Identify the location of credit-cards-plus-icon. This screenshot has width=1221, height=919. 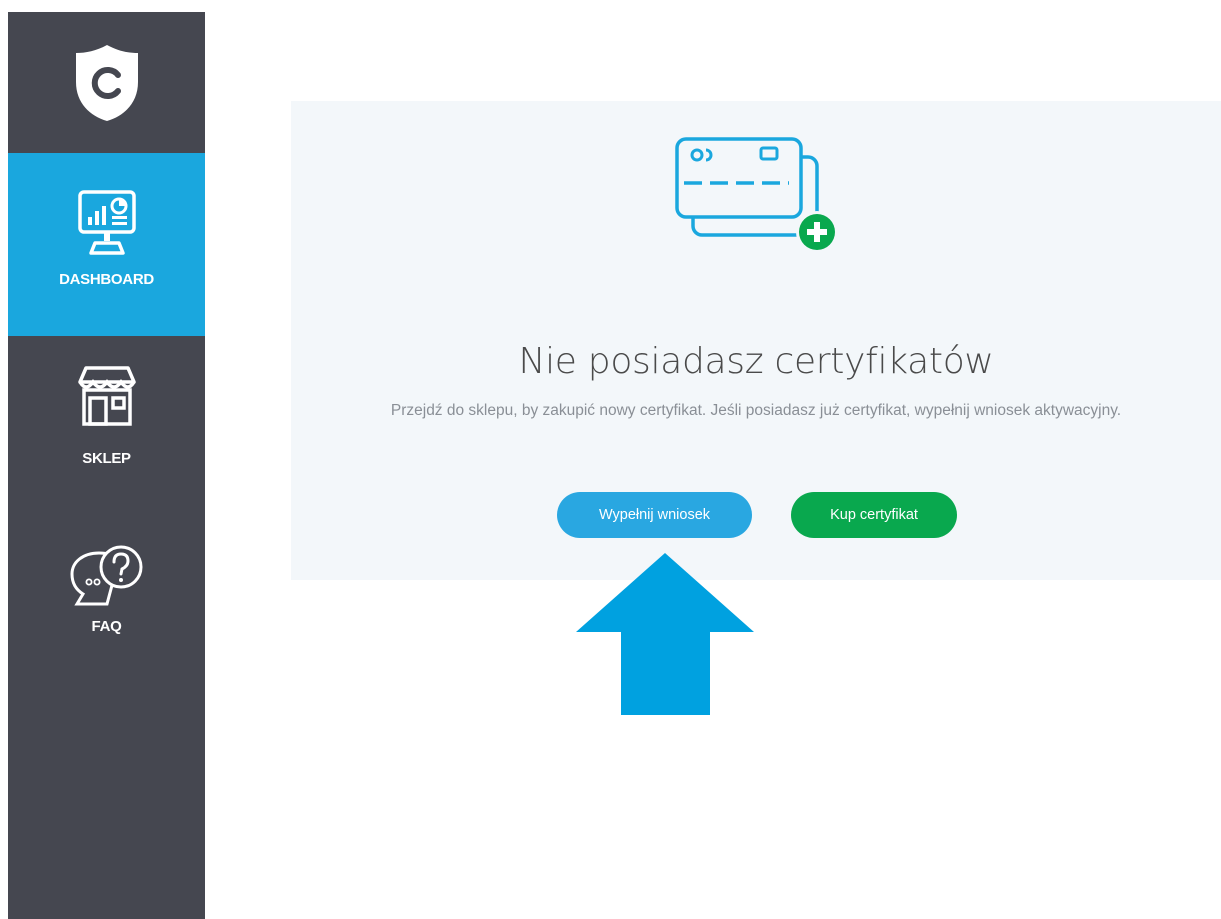
(756, 195).